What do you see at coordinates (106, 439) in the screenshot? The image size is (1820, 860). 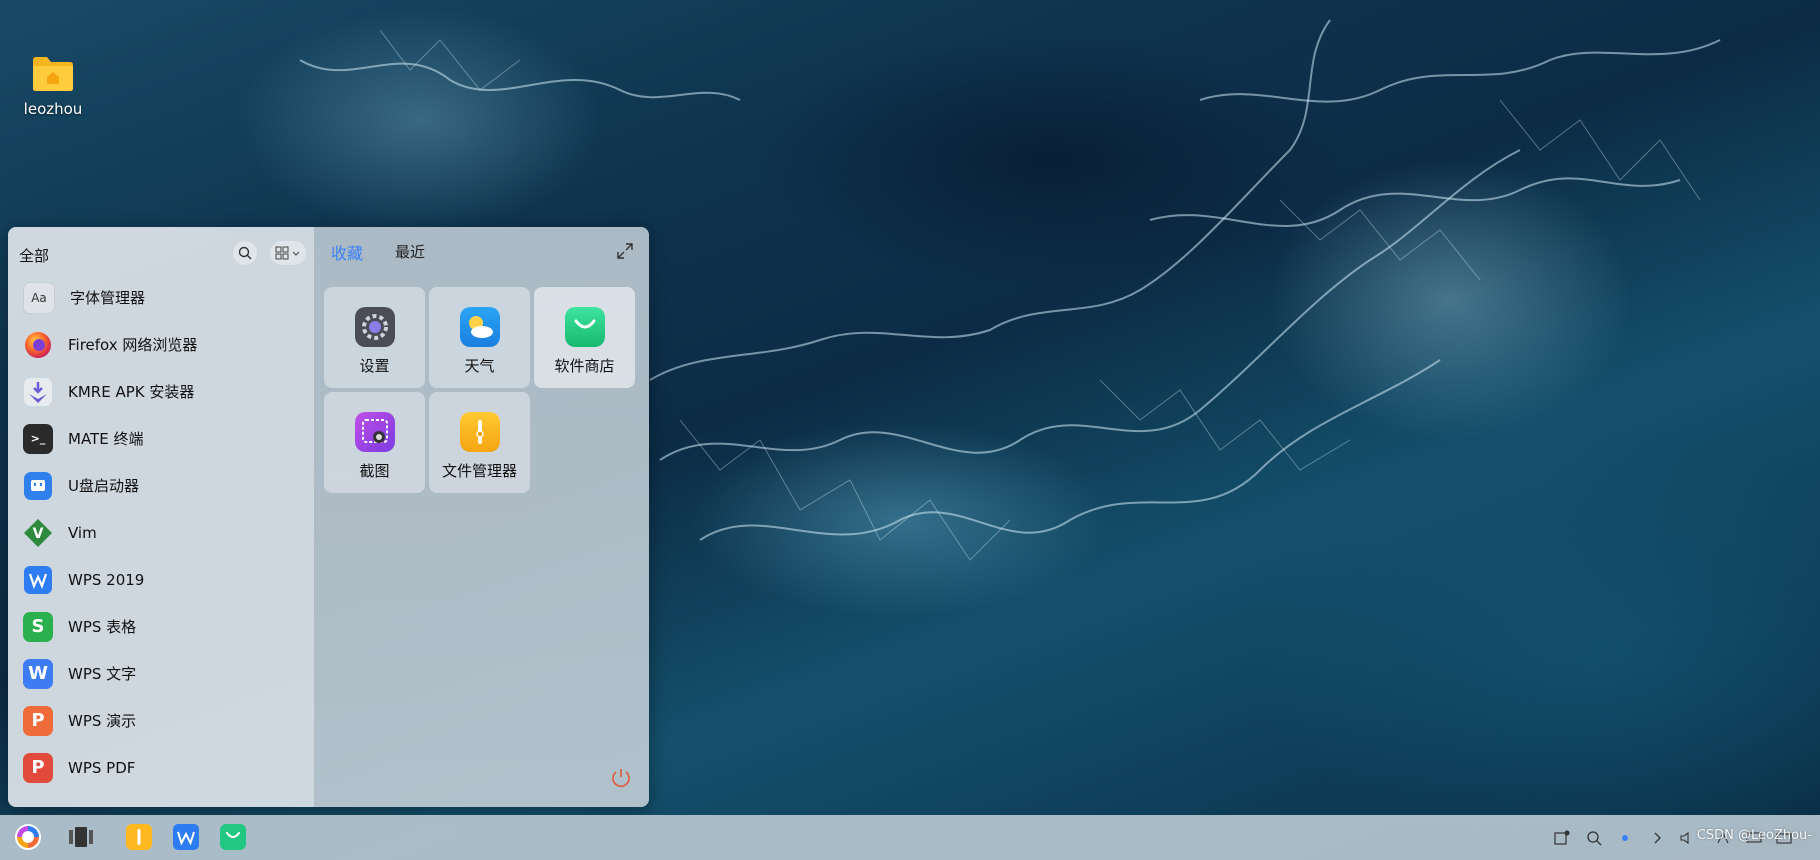 I see `app-label: MATE 终端` at bounding box center [106, 439].